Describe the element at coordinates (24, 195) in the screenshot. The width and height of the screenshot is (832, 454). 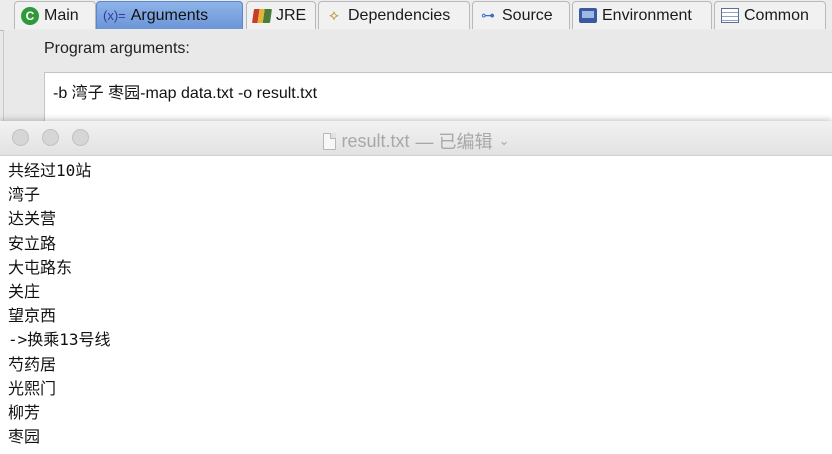
I see `text-line: 湾子` at that location.